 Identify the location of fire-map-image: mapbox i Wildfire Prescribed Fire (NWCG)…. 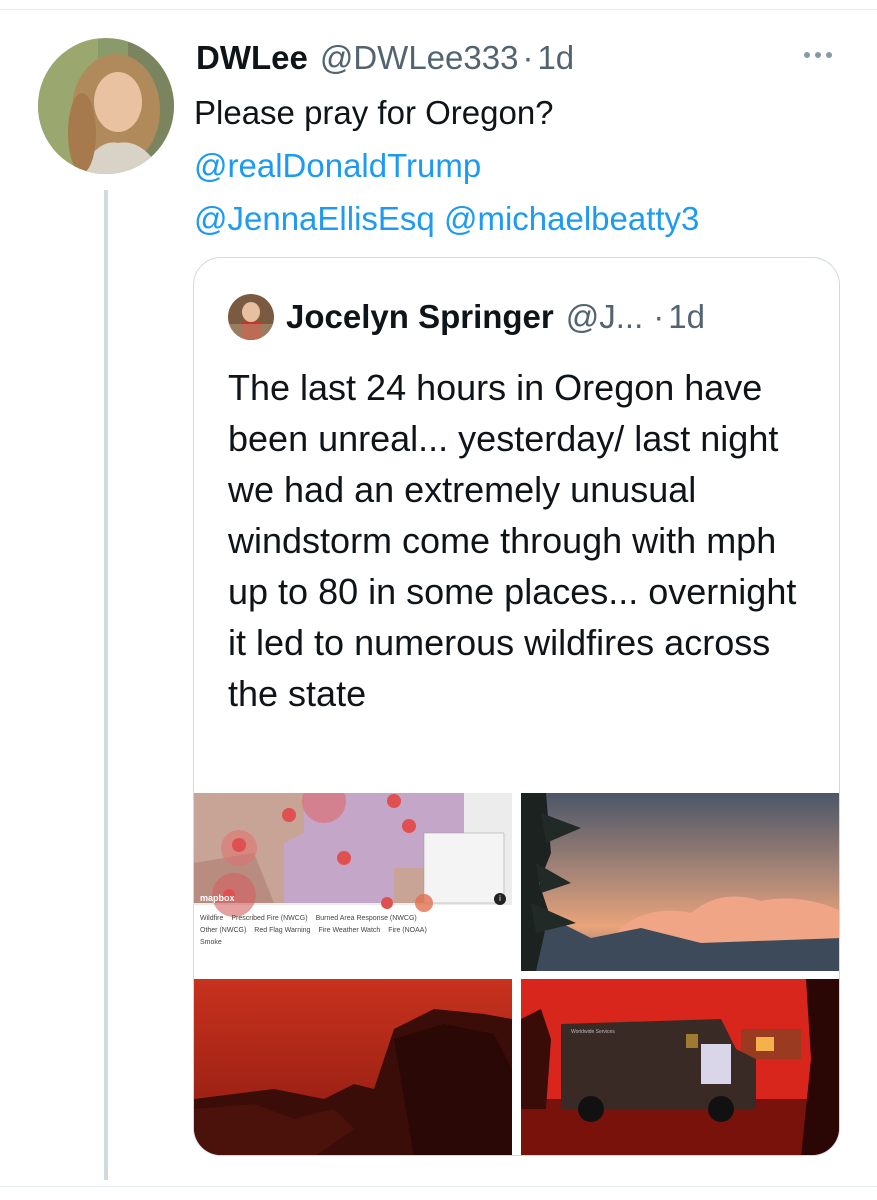
(353, 882).